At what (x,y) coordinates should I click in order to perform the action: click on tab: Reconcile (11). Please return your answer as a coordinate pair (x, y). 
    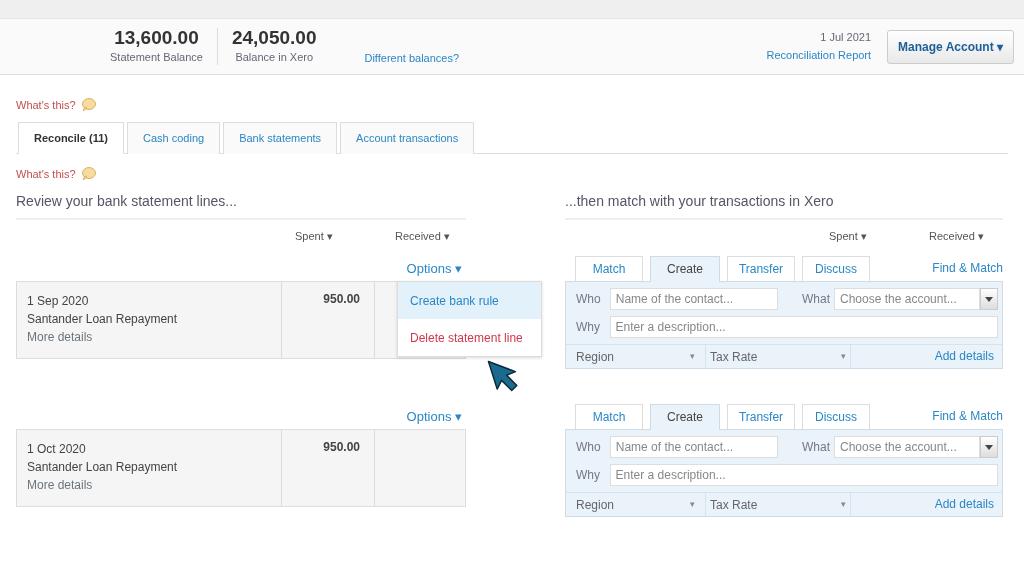
    Looking at the image, I should click on (71, 137).